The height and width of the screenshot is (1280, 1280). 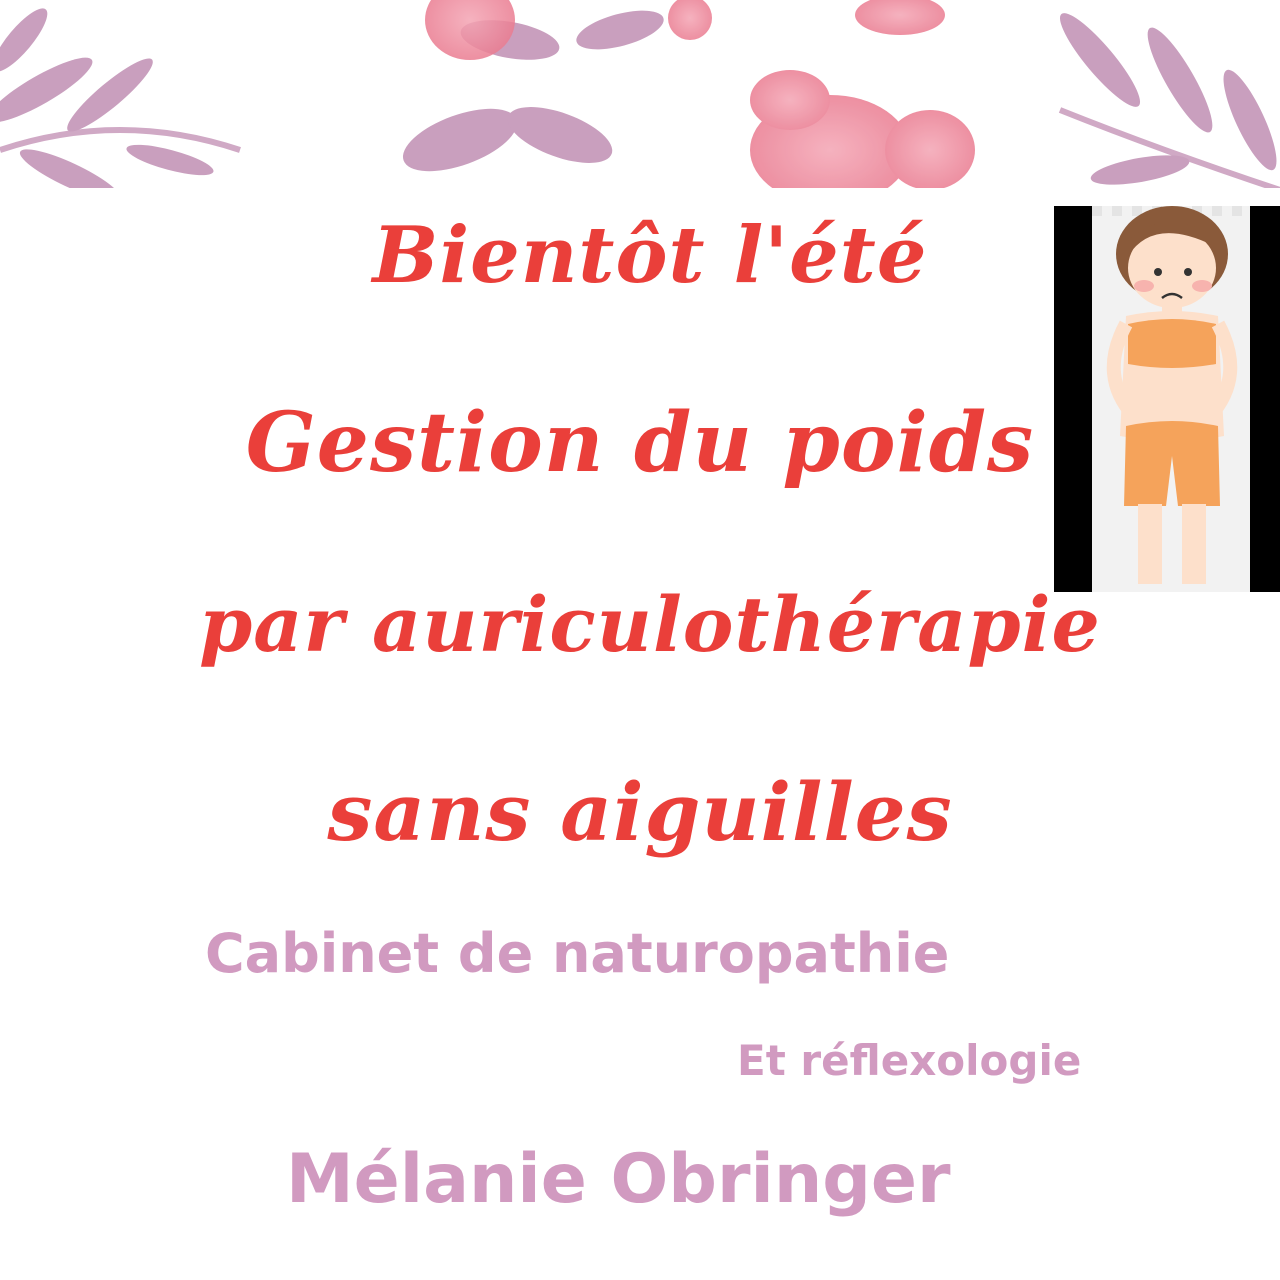 I want to click on title-line-4: sans aiguilles, so click(x=640, y=812).